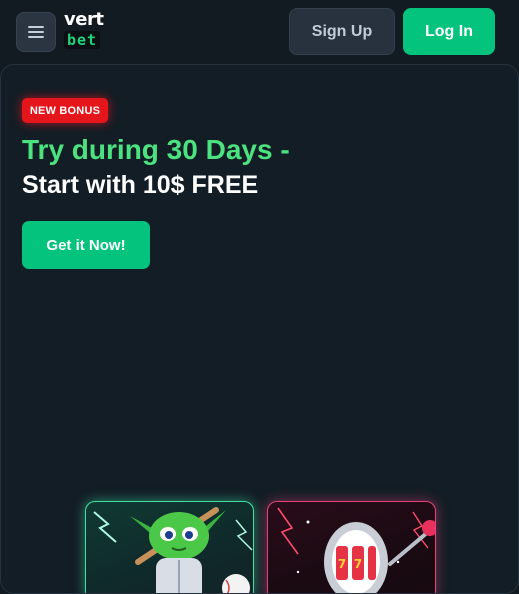 The height and width of the screenshot is (594, 519). I want to click on green-alien-with-bat-icon, so click(173, 550).